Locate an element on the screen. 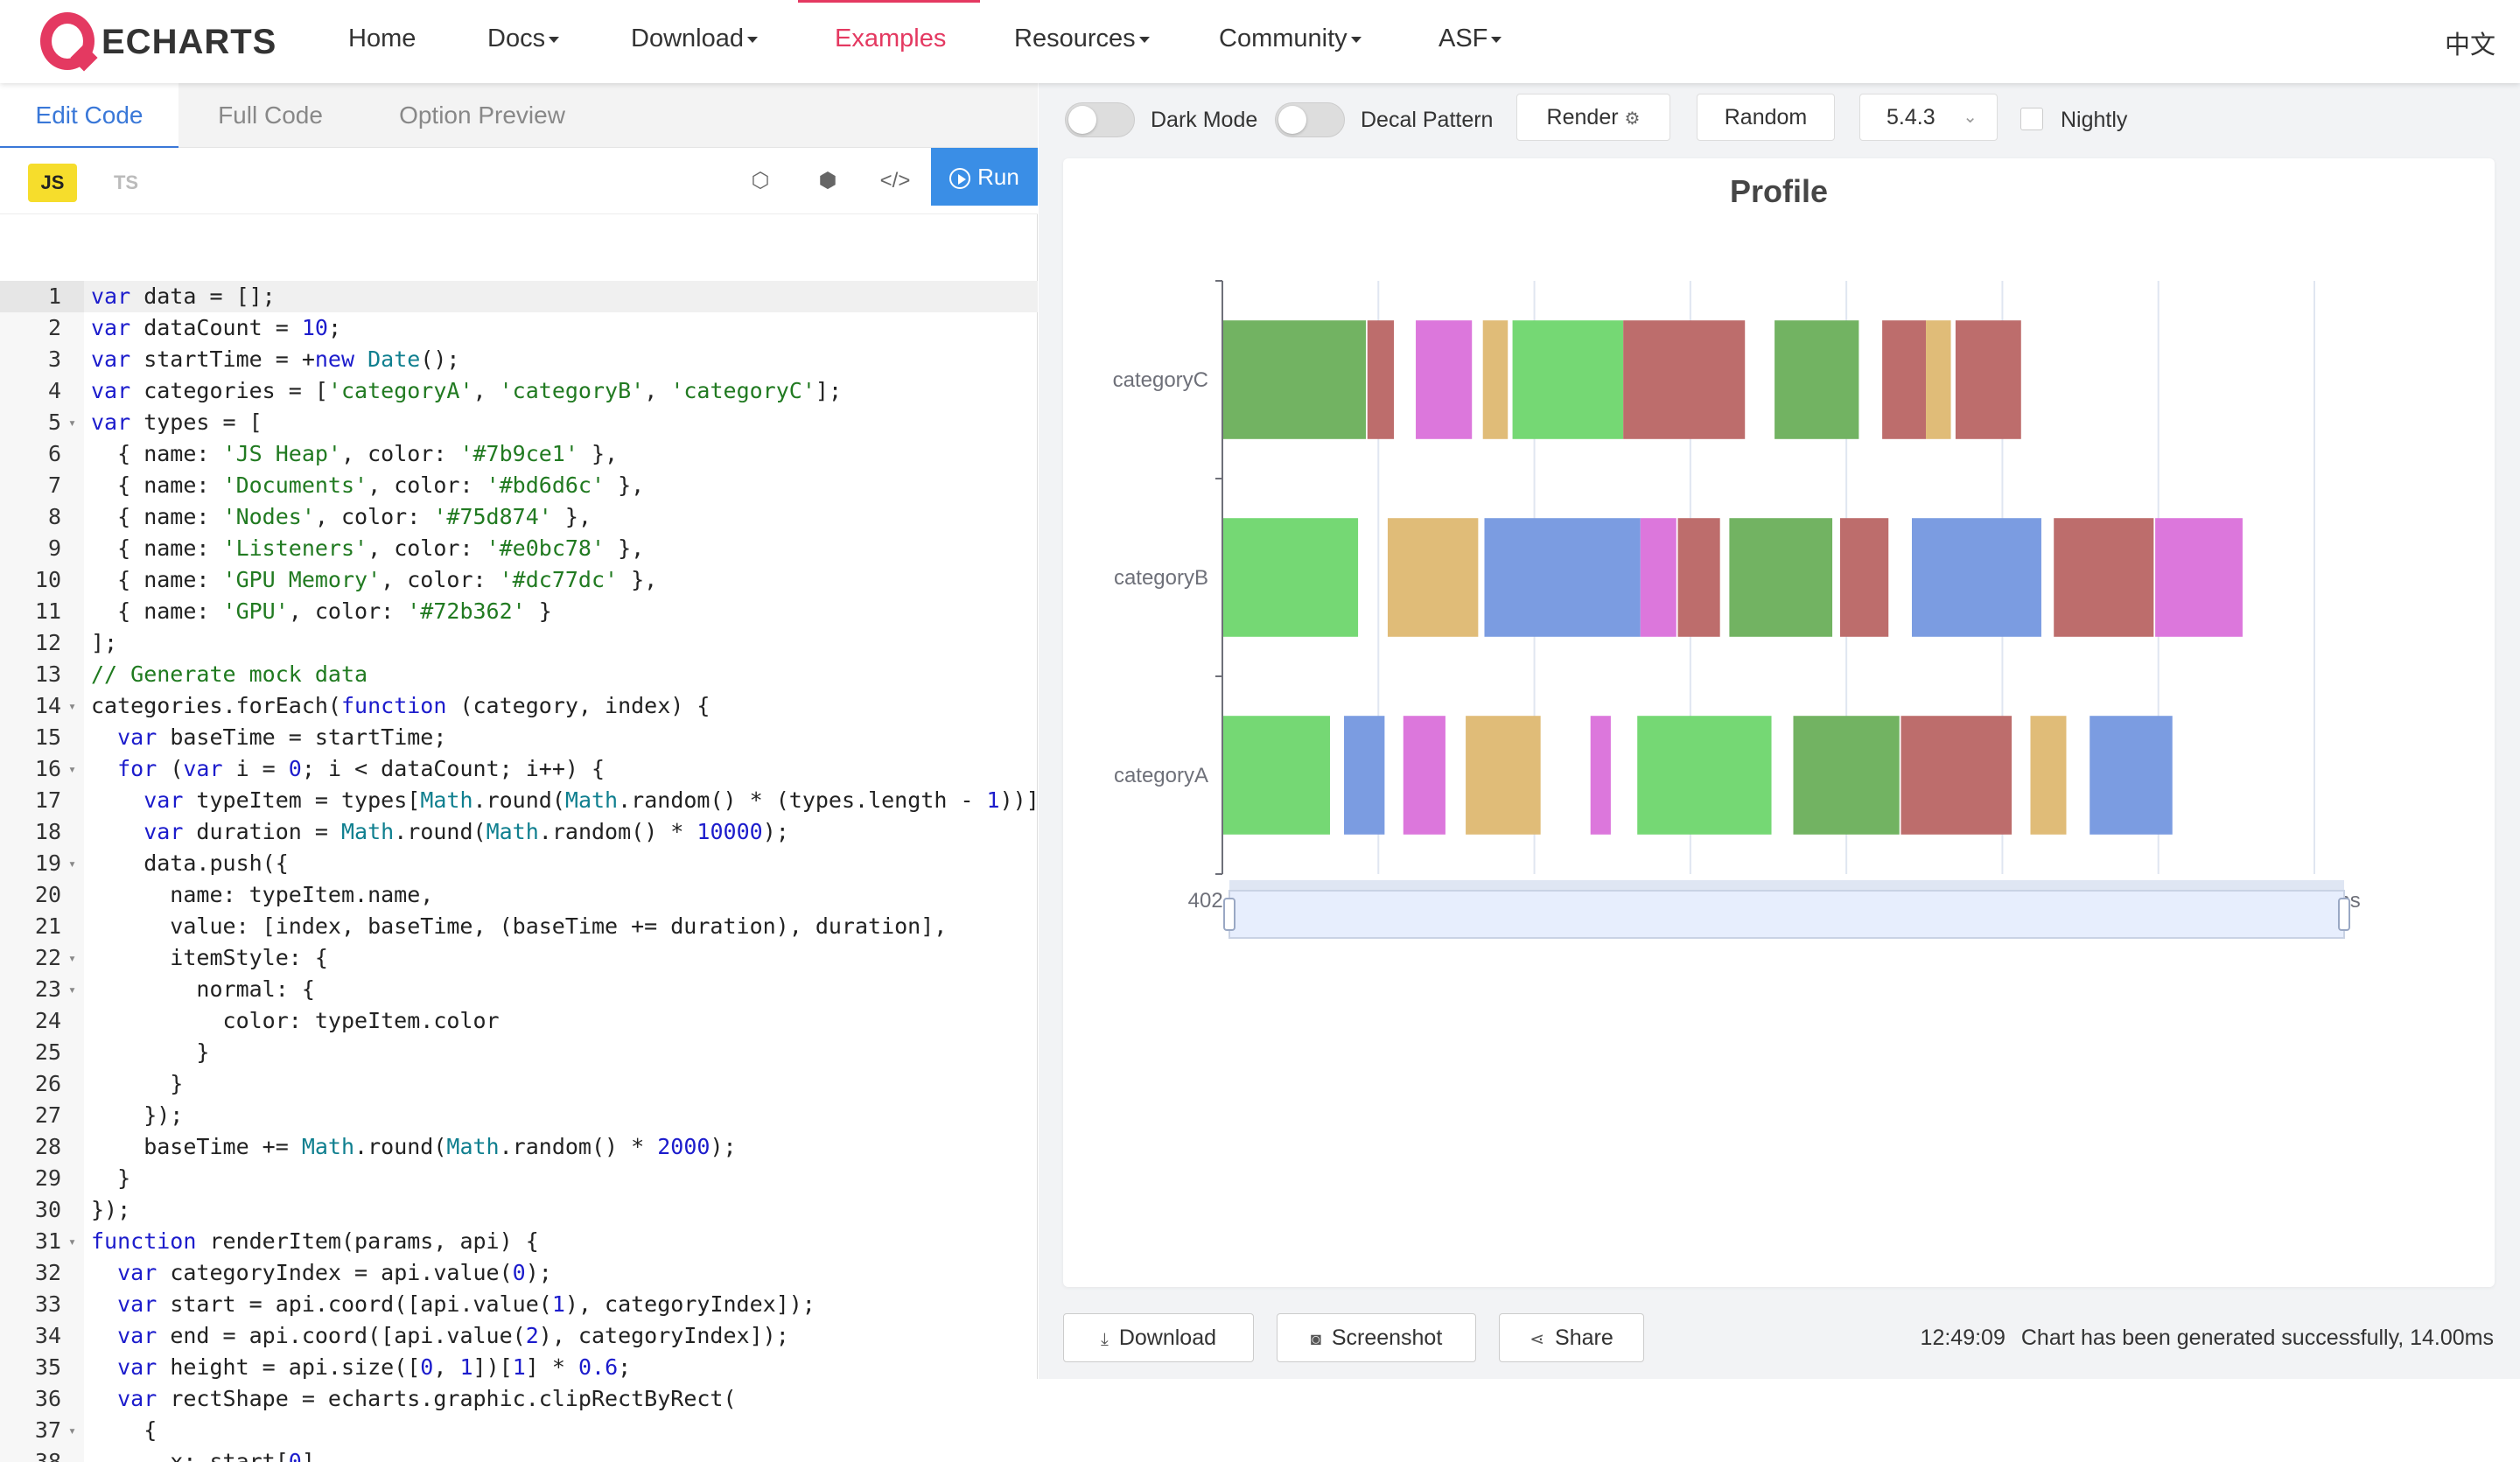 Image resolution: width=2520 pixels, height=1462 pixels. code-line: 15 var baseTime = startTime; is located at coordinates (519, 737).